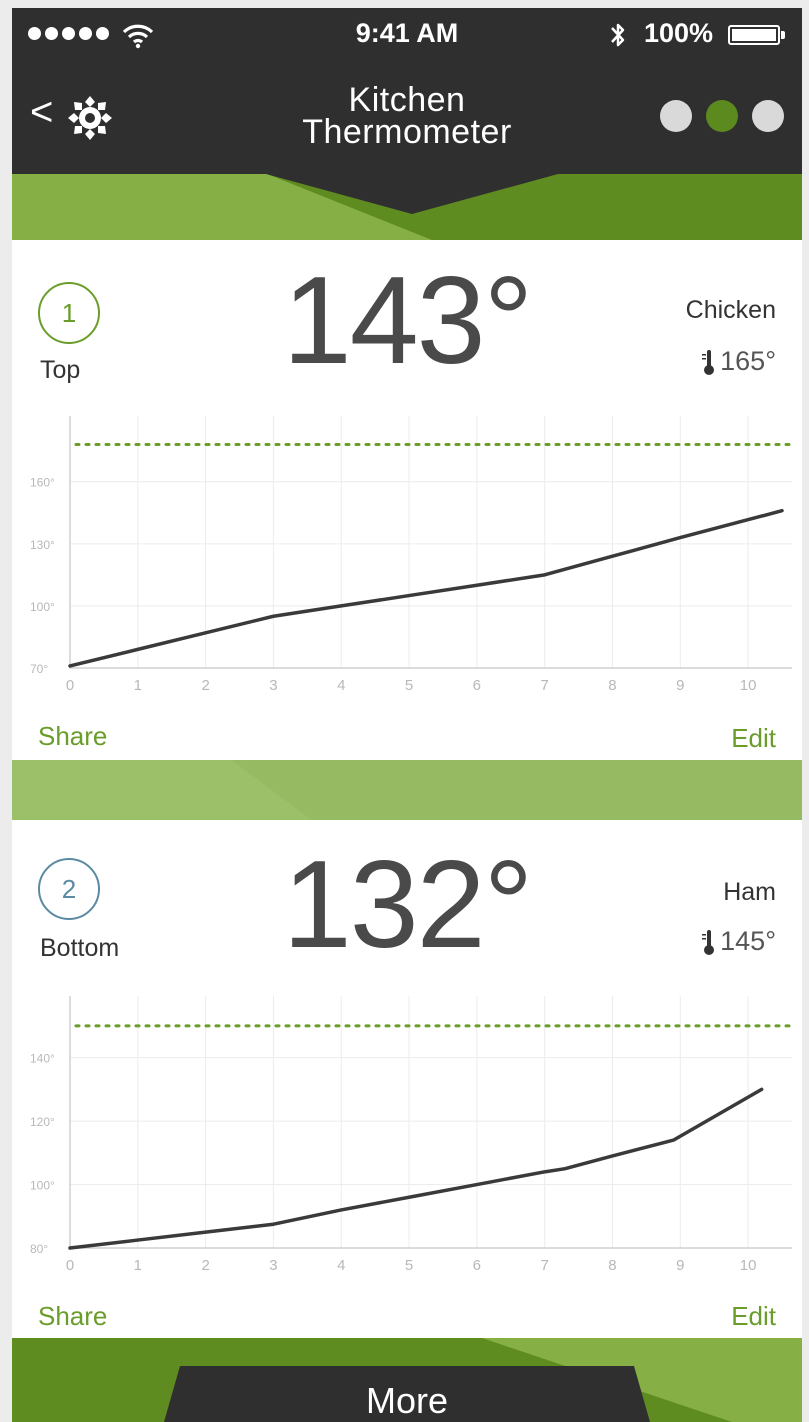 The width and height of the screenshot is (809, 1422). Describe the element at coordinates (679, 33) in the screenshot. I see `battery-percent: 100%` at that location.